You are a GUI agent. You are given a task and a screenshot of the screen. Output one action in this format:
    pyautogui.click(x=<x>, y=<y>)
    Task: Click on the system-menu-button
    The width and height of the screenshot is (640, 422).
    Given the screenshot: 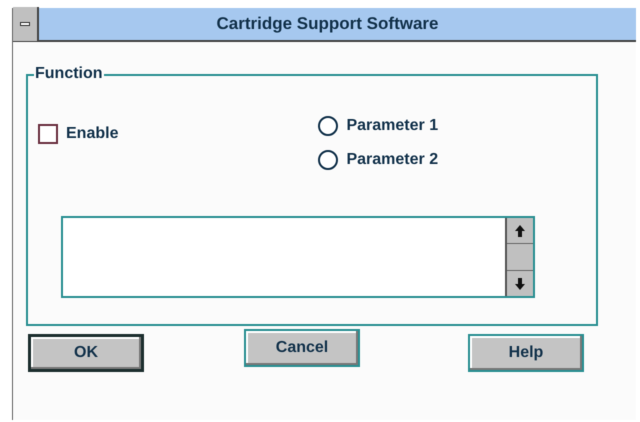 What is the action you would take?
    pyautogui.click(x=26, y=24)
    